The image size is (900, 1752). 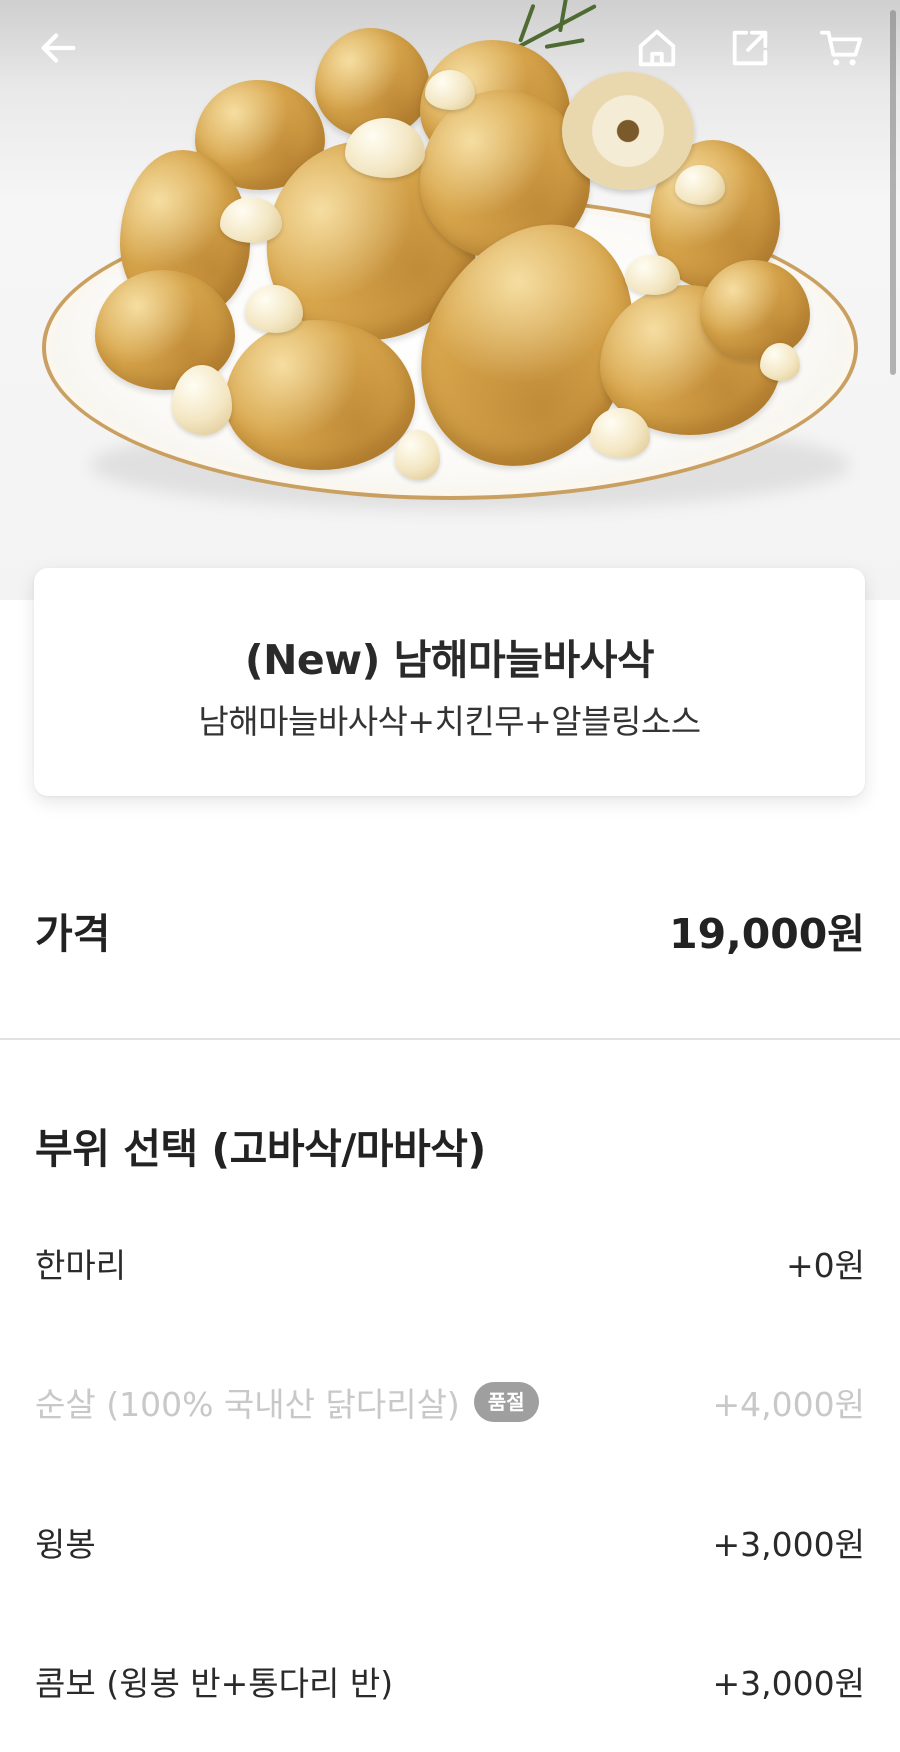 I want to click on option-name: 순살 (100% 국내산 닭다리살), so click(x=247, y=1404).